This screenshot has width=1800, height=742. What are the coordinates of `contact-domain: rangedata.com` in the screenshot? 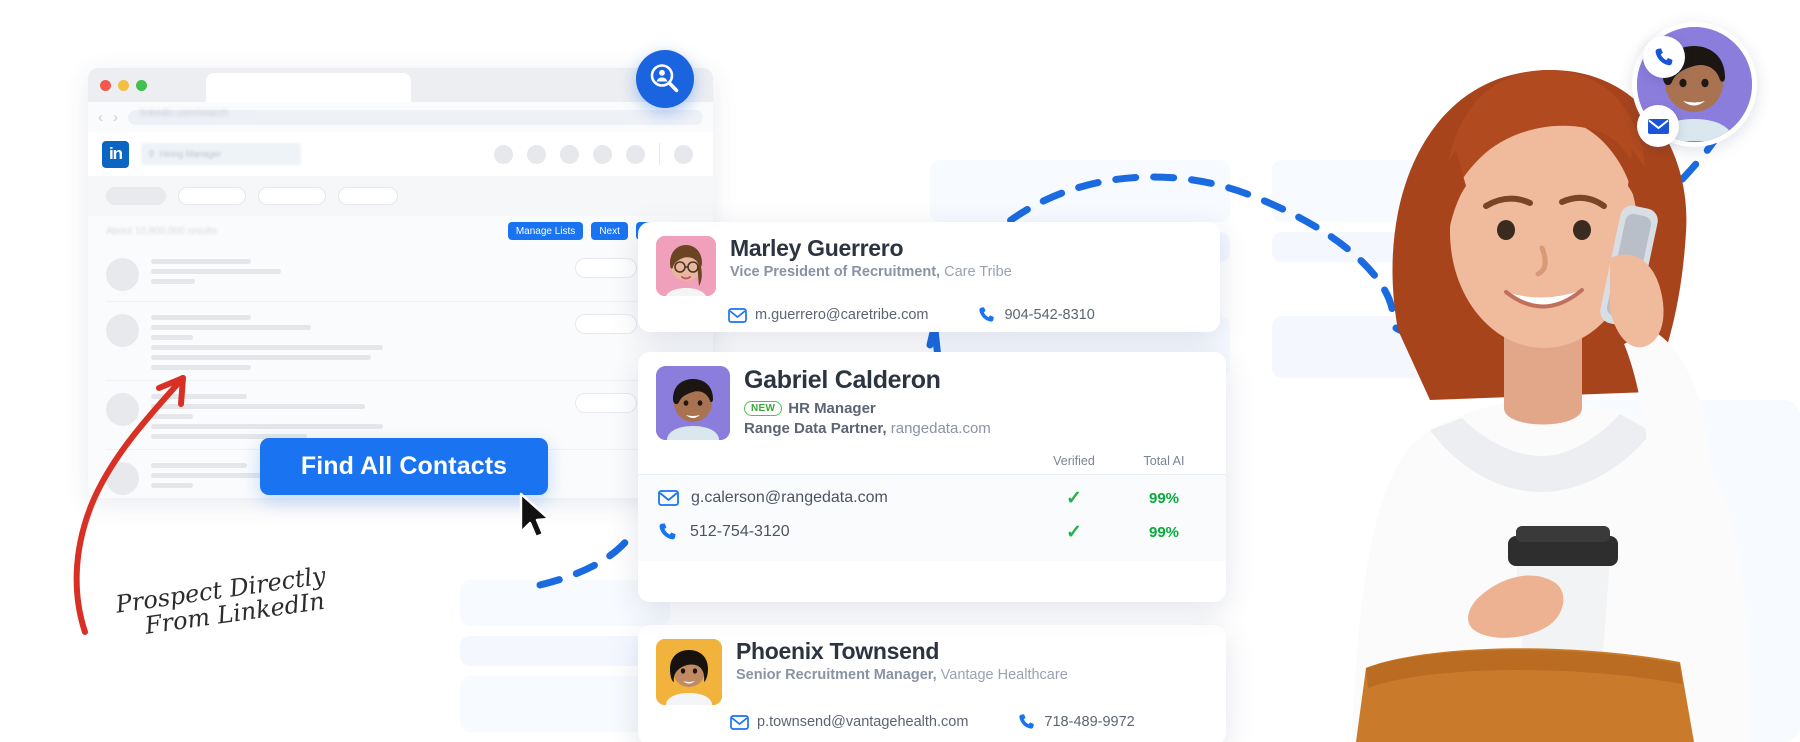 It's located at (940, 428).